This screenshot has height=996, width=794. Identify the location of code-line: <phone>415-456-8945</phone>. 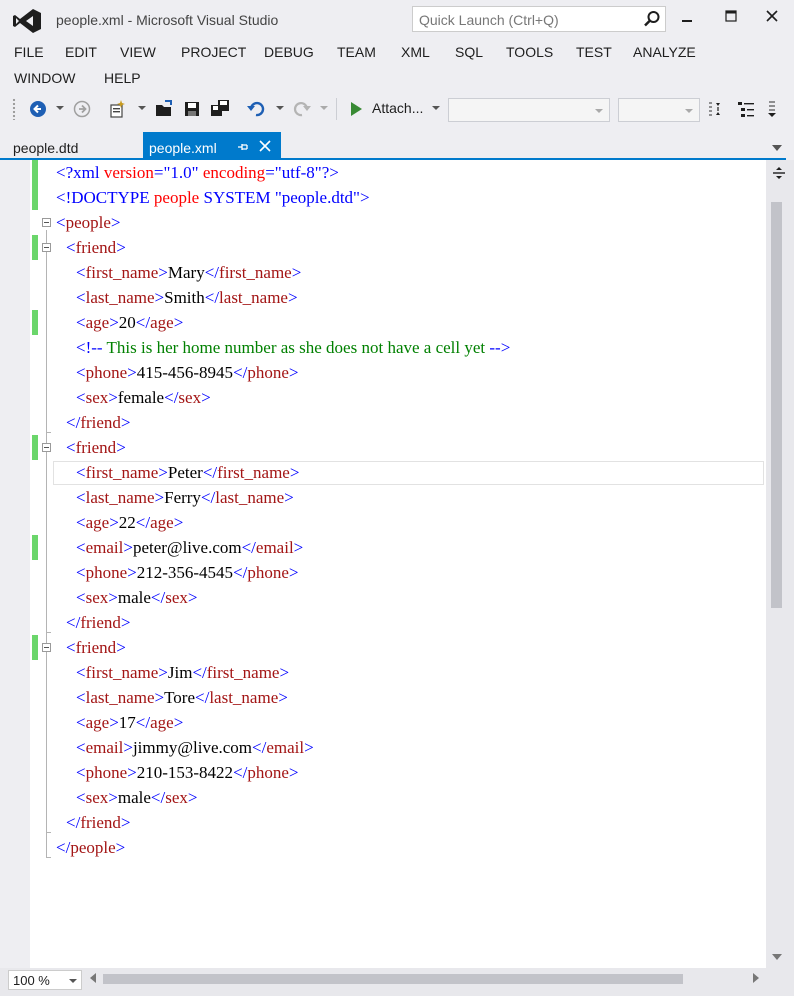
(187, 372).